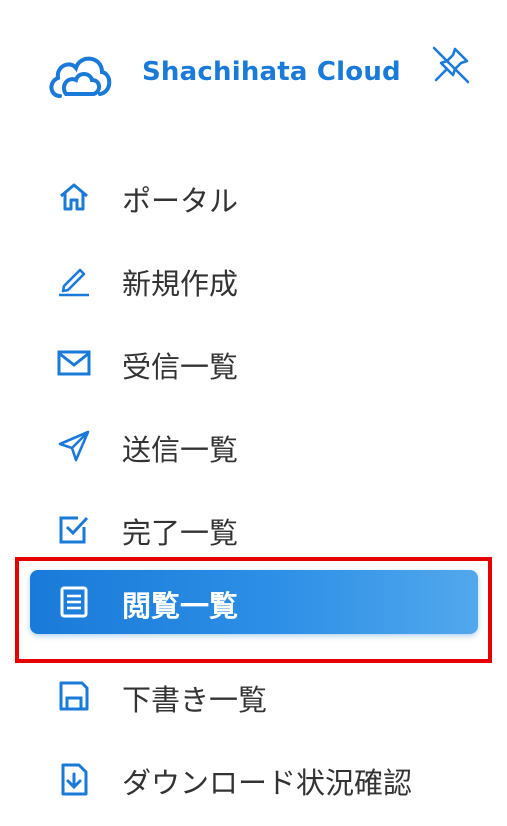  Describe the element at coordinates (254, 363) in the screenshot. I see `nav-item-inbox: 受信一覧` at that location.